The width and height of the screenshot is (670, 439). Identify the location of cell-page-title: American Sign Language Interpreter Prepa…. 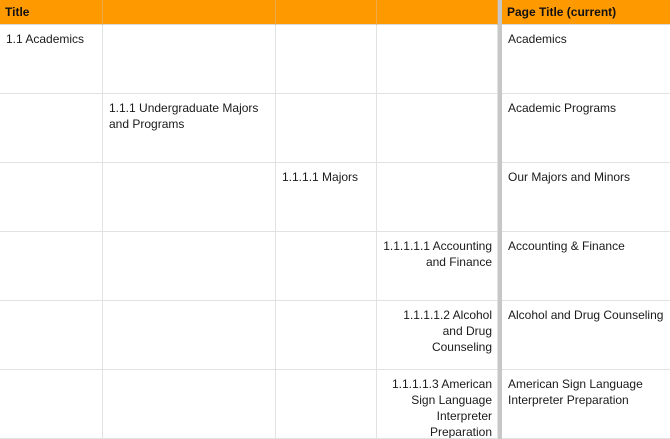
(586, 404).